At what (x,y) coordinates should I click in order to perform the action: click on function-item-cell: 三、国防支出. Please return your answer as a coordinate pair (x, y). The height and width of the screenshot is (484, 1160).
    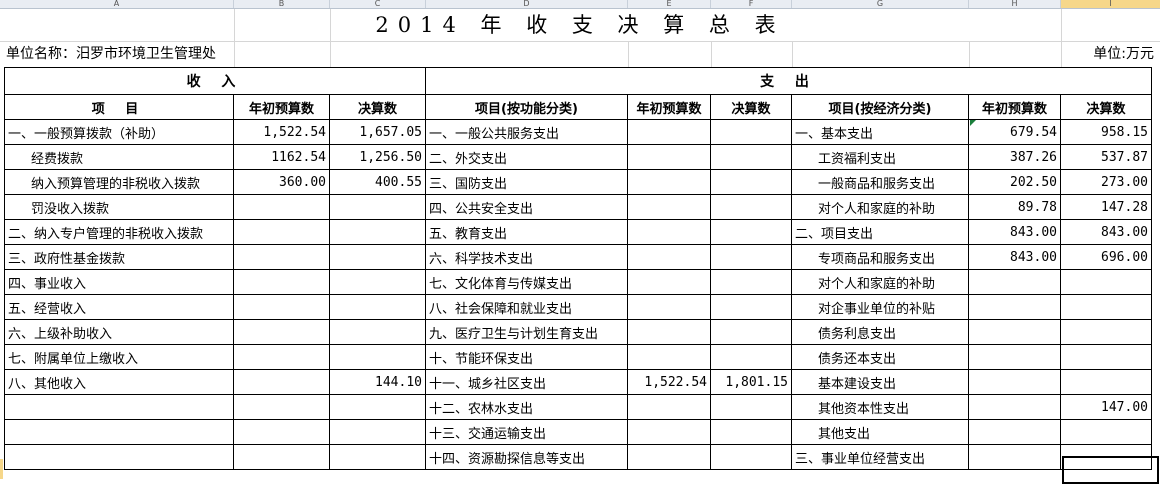
    Looking at the image, I should click on (526, 182).